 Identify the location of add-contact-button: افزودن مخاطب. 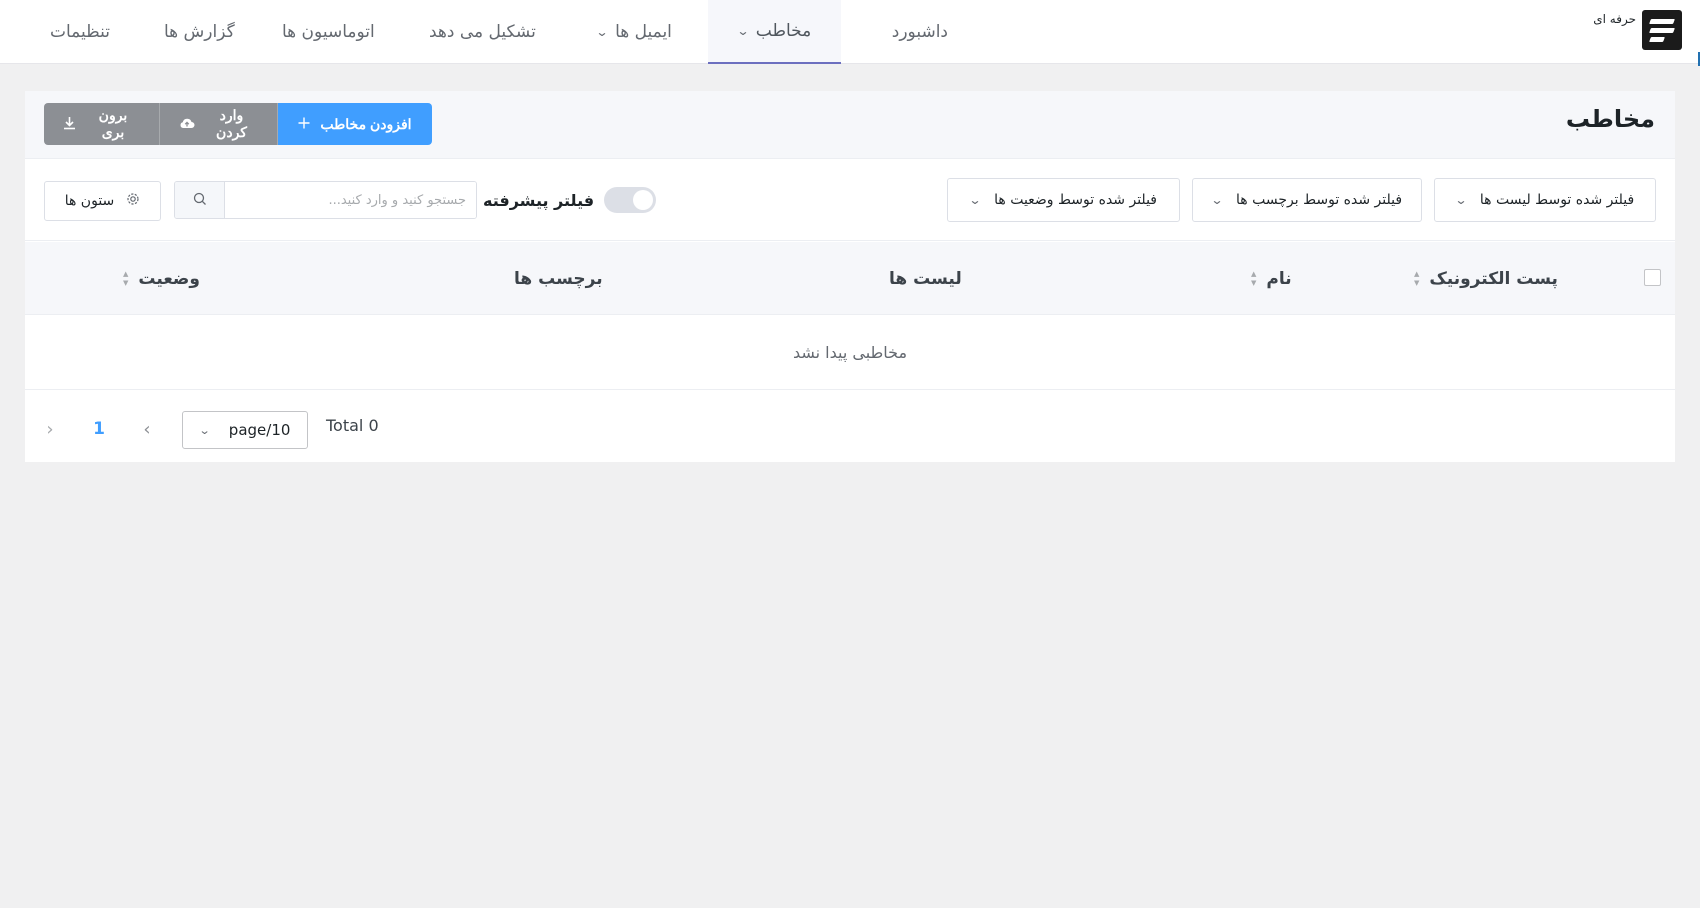
(355, 124).